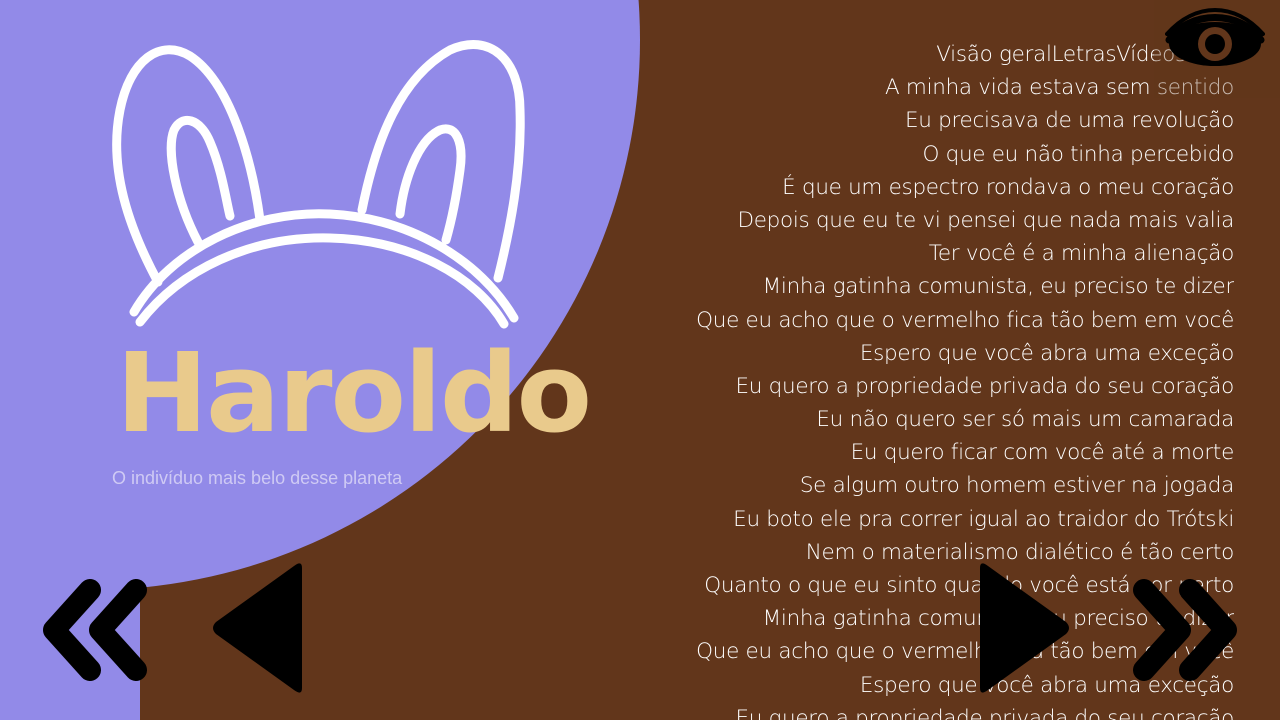 This screenshot has height=720, width=1280. What do you see at coordinates (1215, 40) in the screenshot?
I see `eye-icon` at bounding box center [1215, 40].